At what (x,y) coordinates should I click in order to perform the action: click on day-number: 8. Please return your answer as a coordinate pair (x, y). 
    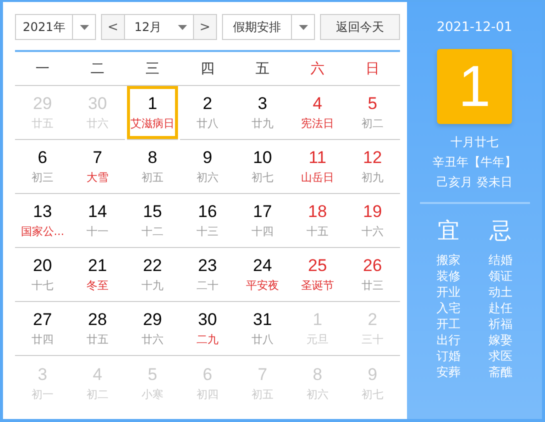
    Looking at the image, I should click on (153, 158).